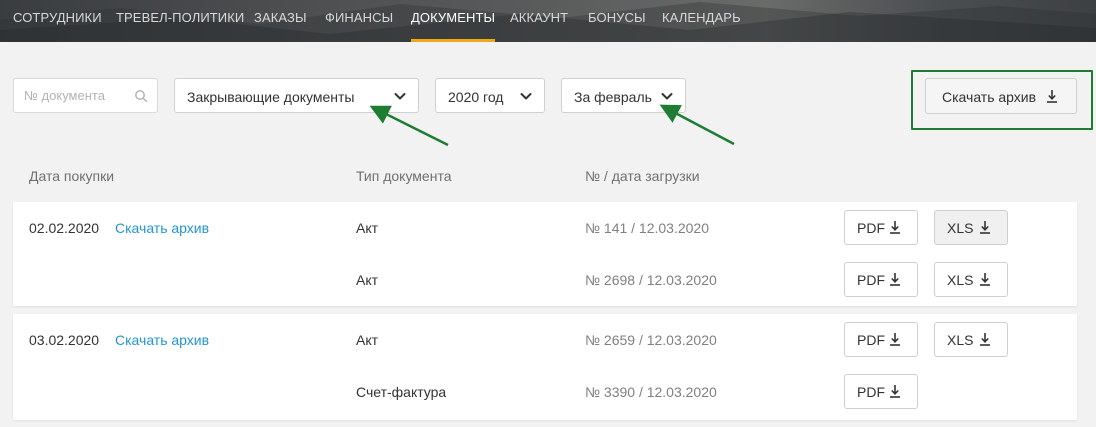  Describe the element at coordinates (64, 95) in the screenshot. I see `search-placeholder: № документа` at that location.